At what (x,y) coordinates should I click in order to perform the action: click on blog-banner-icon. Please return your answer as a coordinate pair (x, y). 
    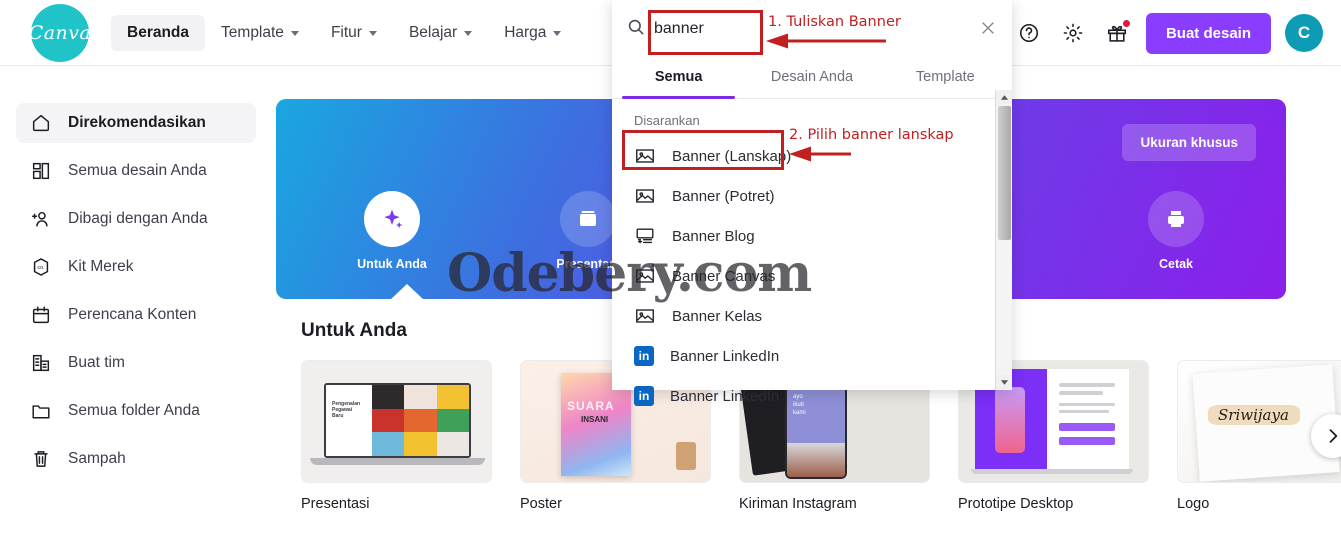
    Looking at the image, I should click on (645, 236).